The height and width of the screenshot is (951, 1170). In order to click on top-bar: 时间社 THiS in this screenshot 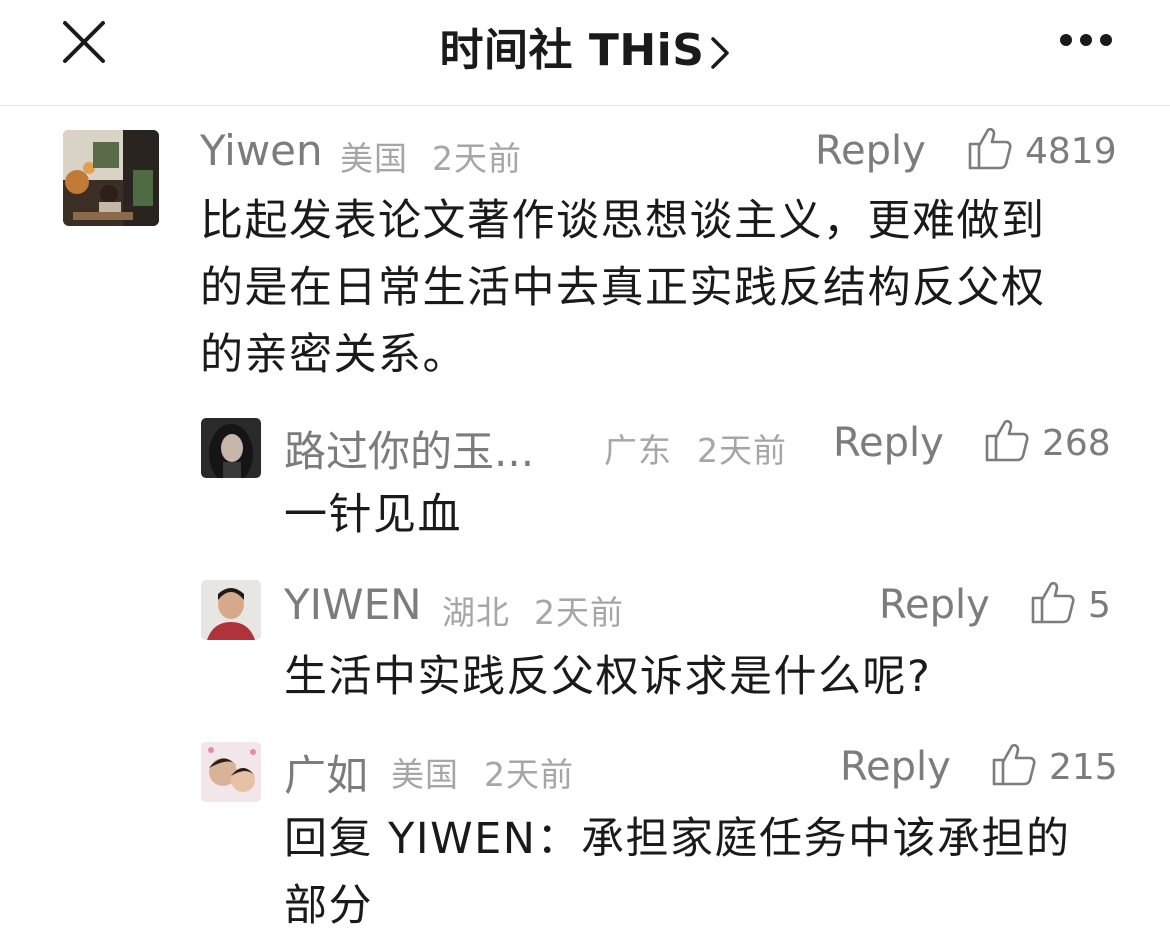, I will do `click(585, 53)`.